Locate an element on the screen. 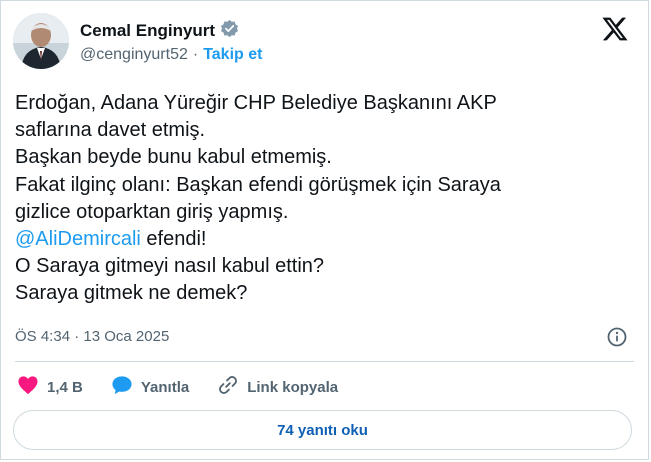  copy-link-button: Link kopyala is located at coordinates (277, 387).